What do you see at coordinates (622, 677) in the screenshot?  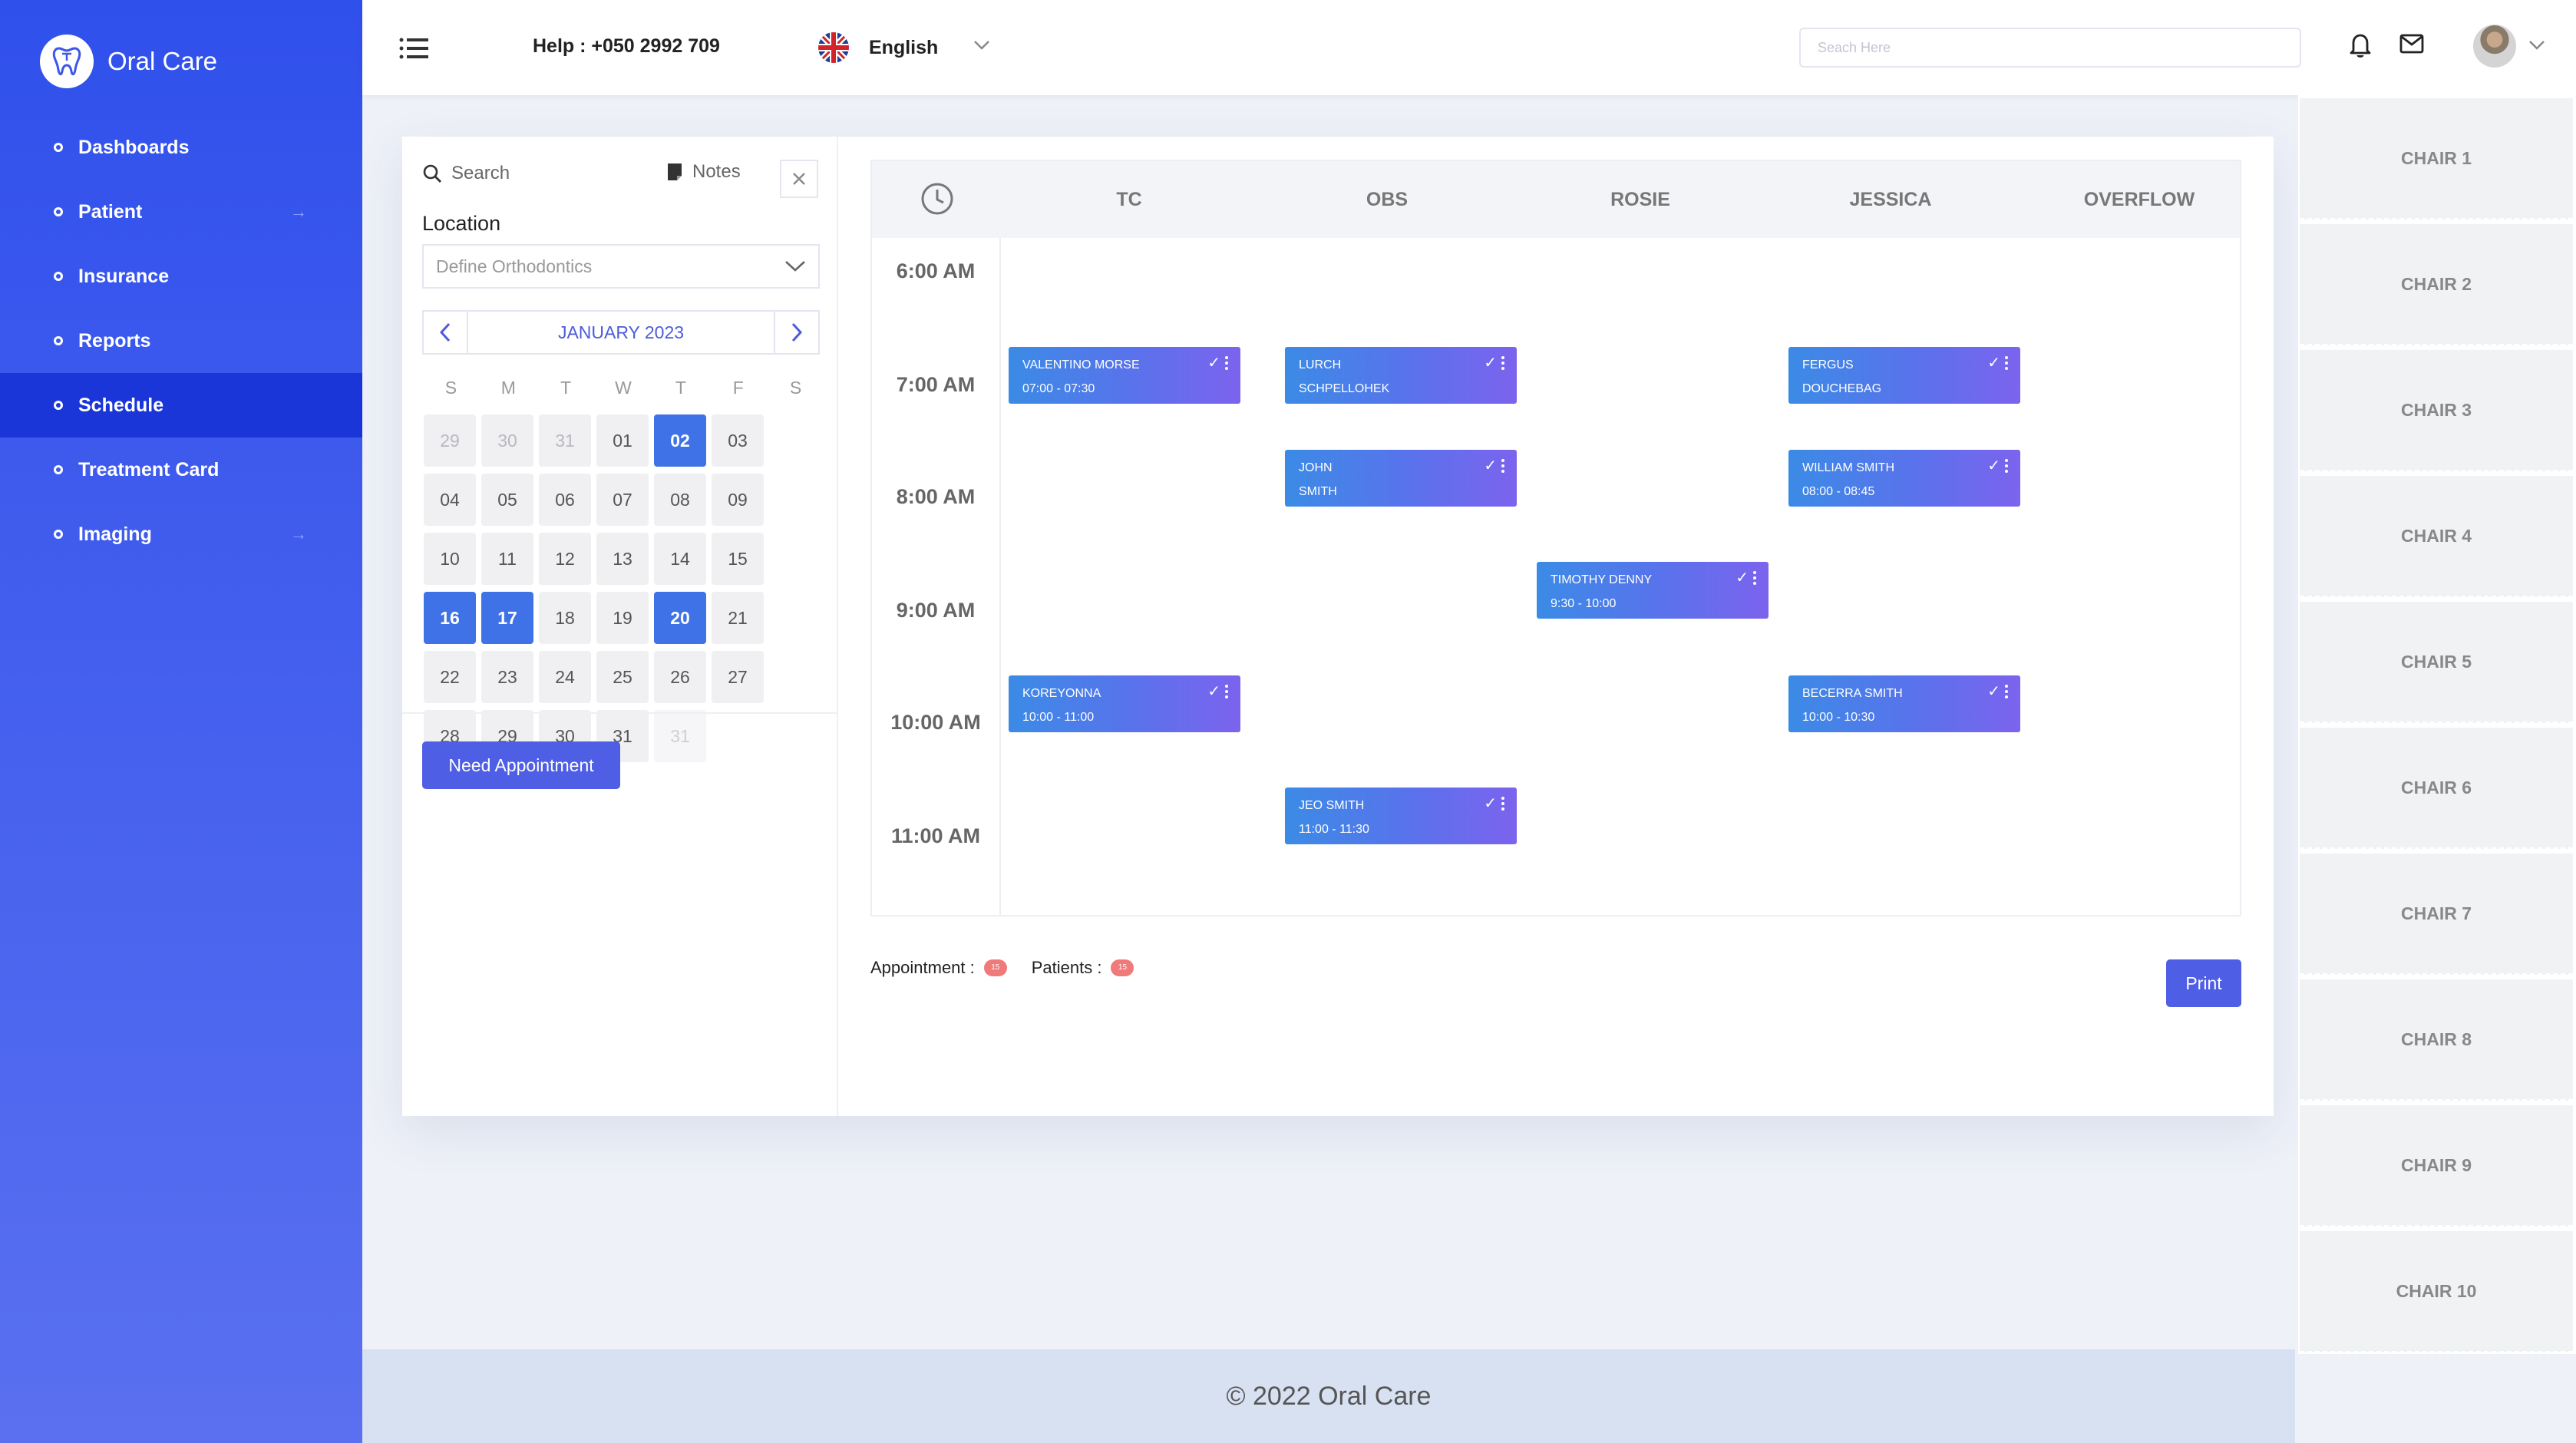 I see `calendar-day: 25` at bounding box center [622, 677].